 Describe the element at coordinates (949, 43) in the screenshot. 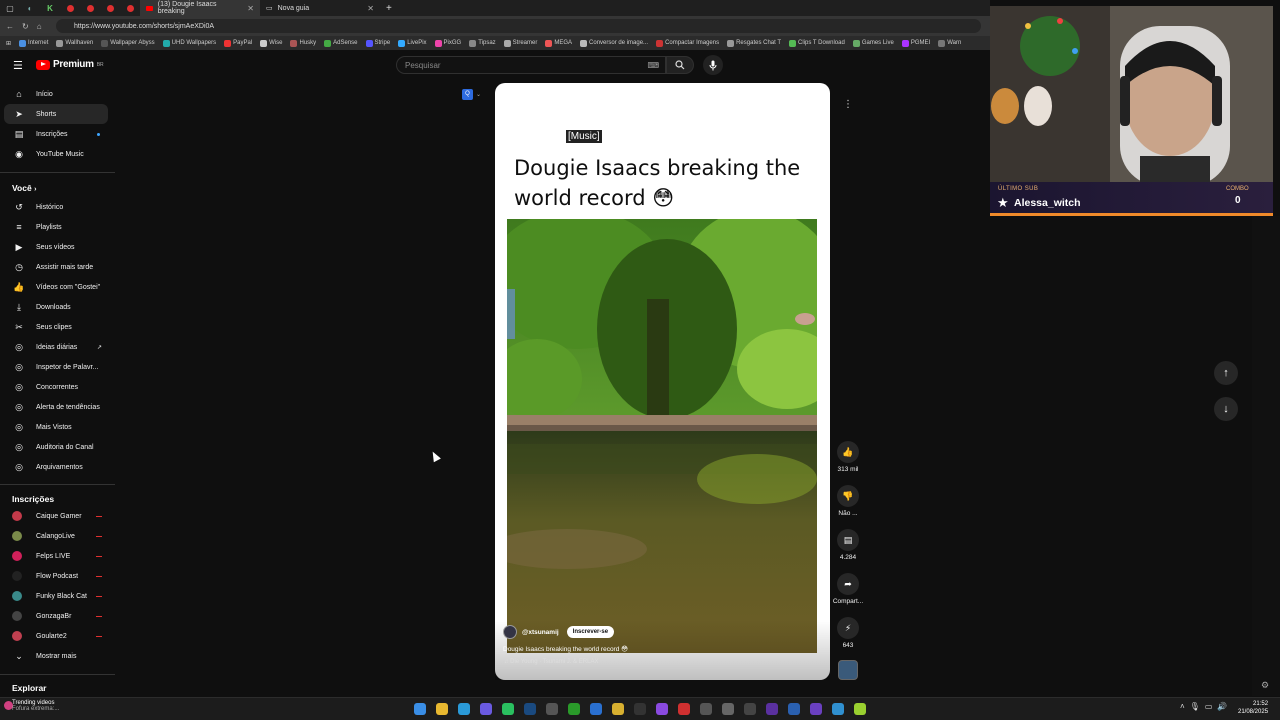

I see `bookmark-item: Warn` at that location.